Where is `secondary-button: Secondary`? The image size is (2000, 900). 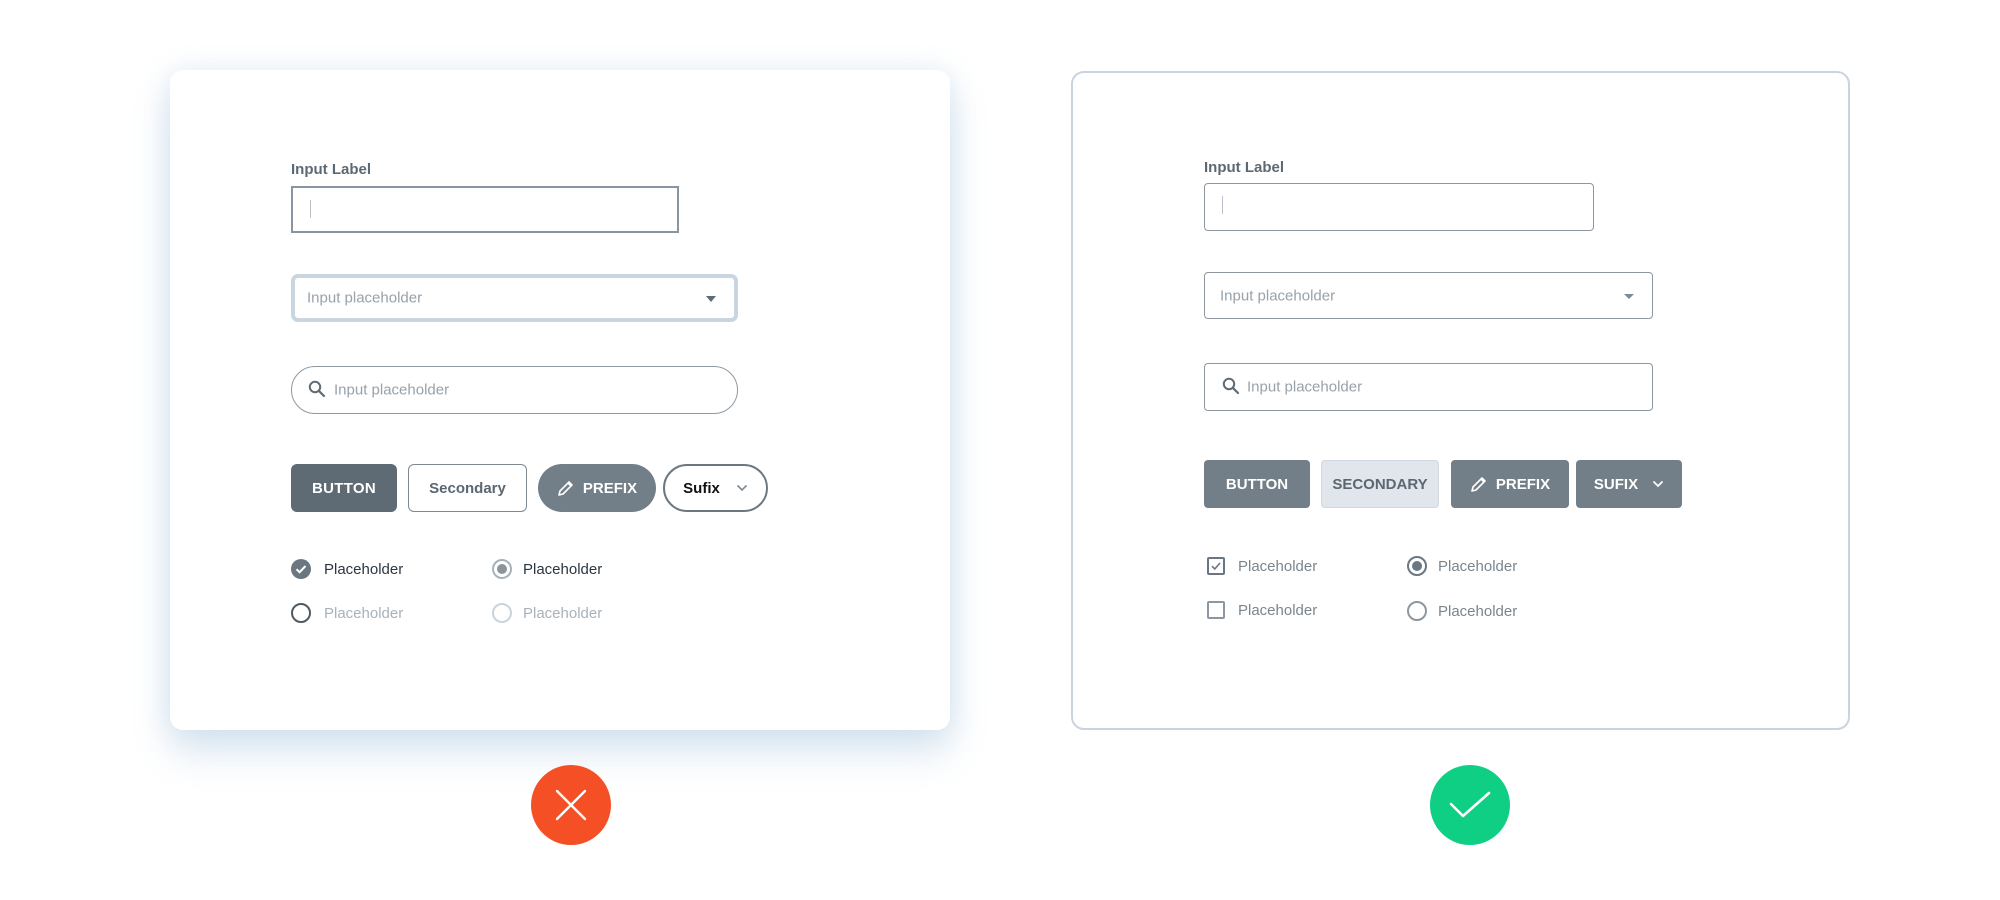
secondary-button: Secondary is located at coordinates (467, 488).